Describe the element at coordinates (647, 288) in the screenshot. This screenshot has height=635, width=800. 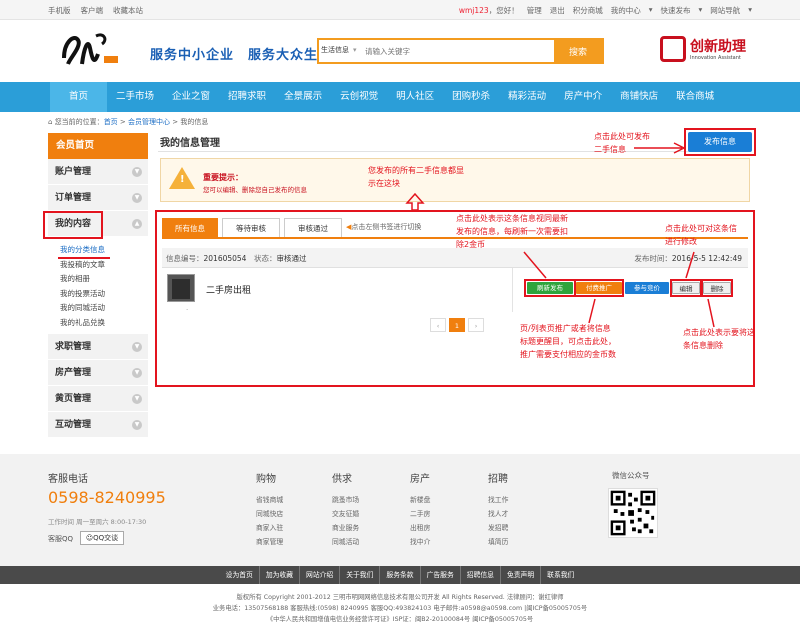
I see `bidding-button: 参与竞价` at that location.